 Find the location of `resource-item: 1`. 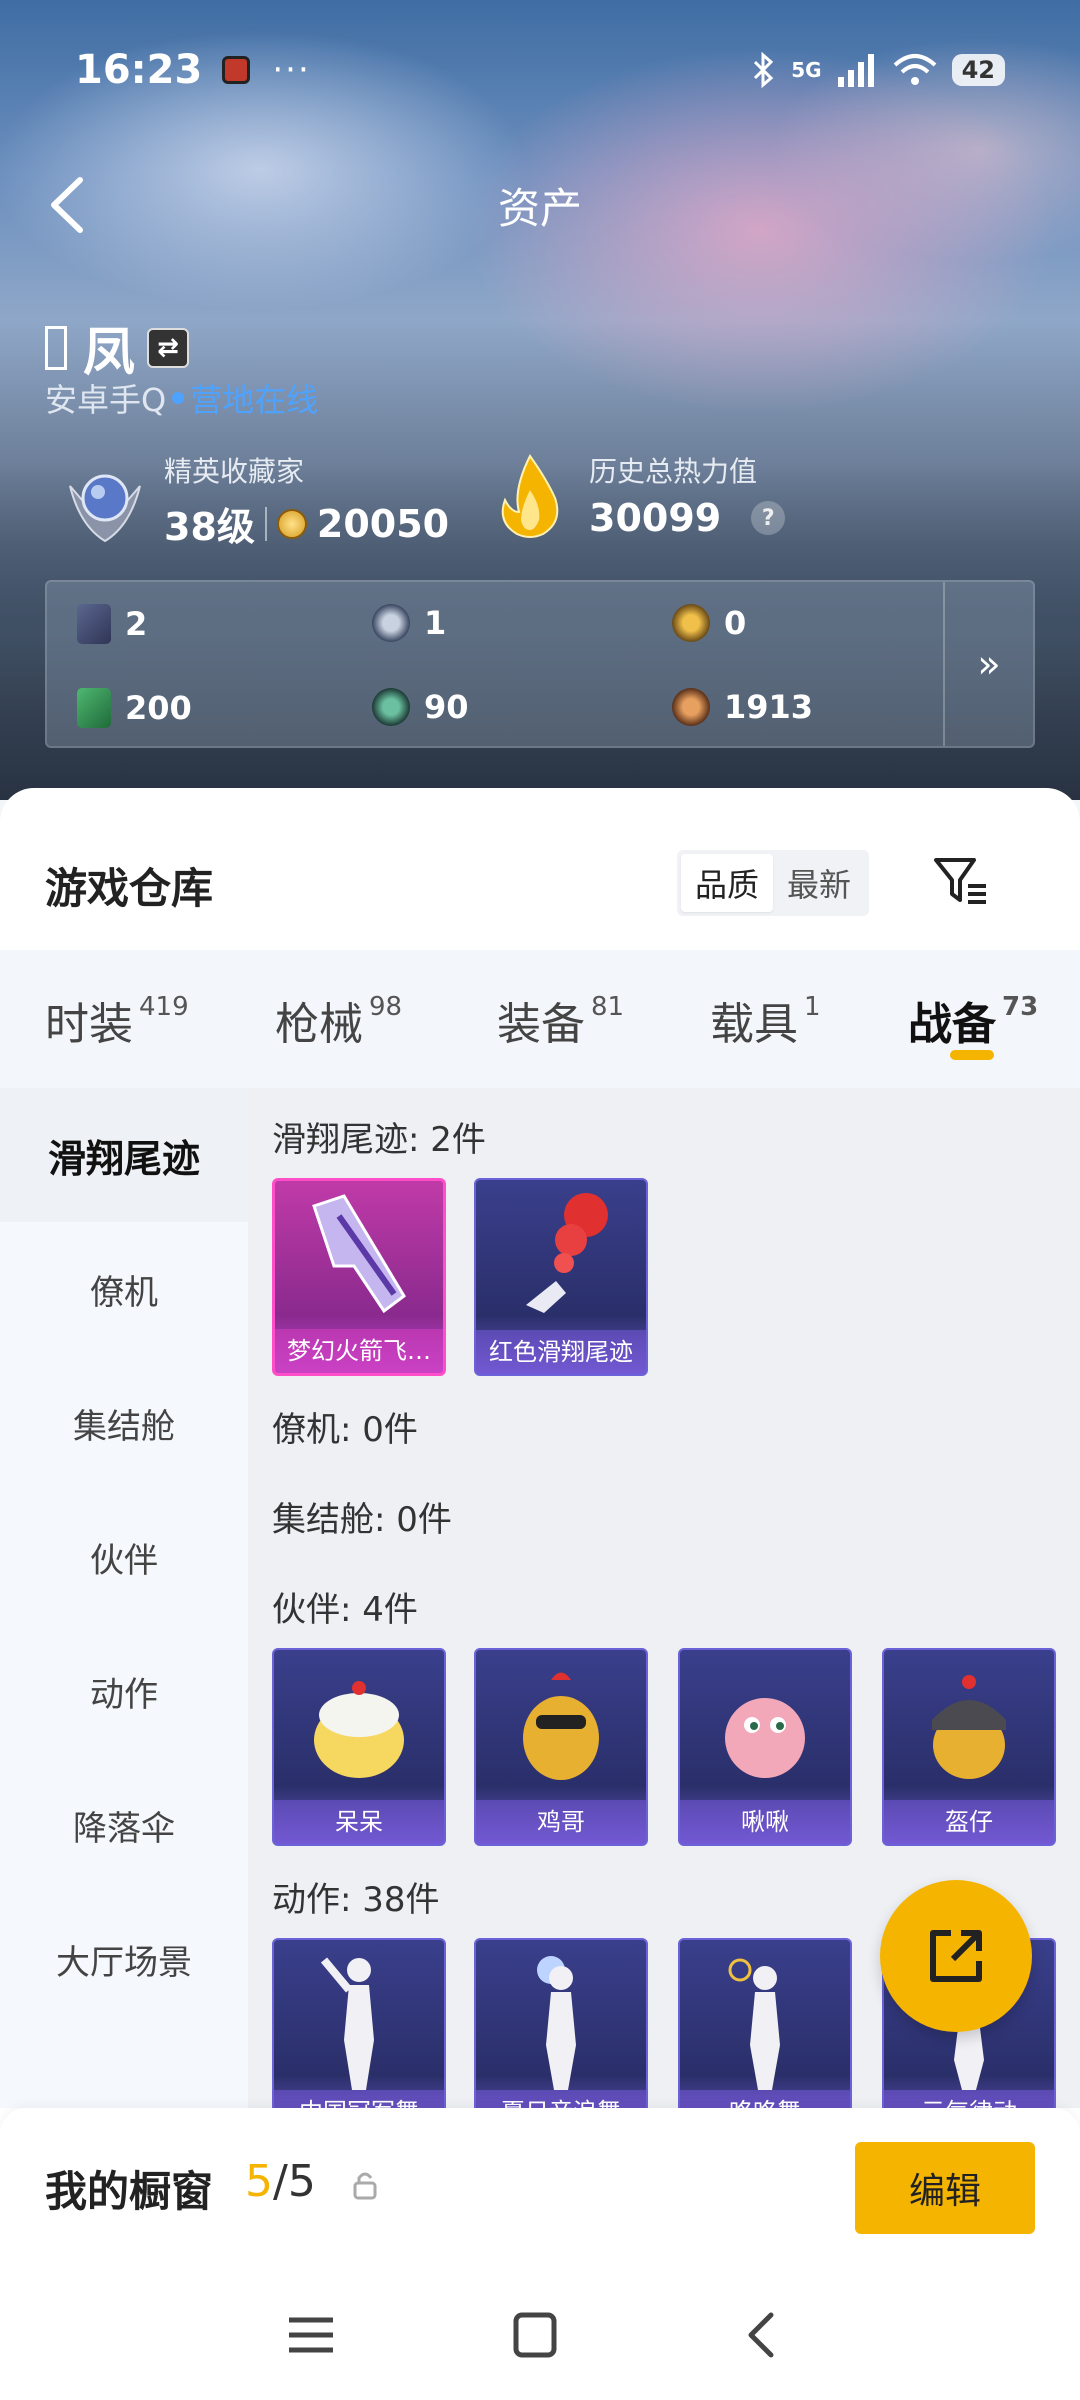

resource-item: 1 is located at coordinates (409, 623).